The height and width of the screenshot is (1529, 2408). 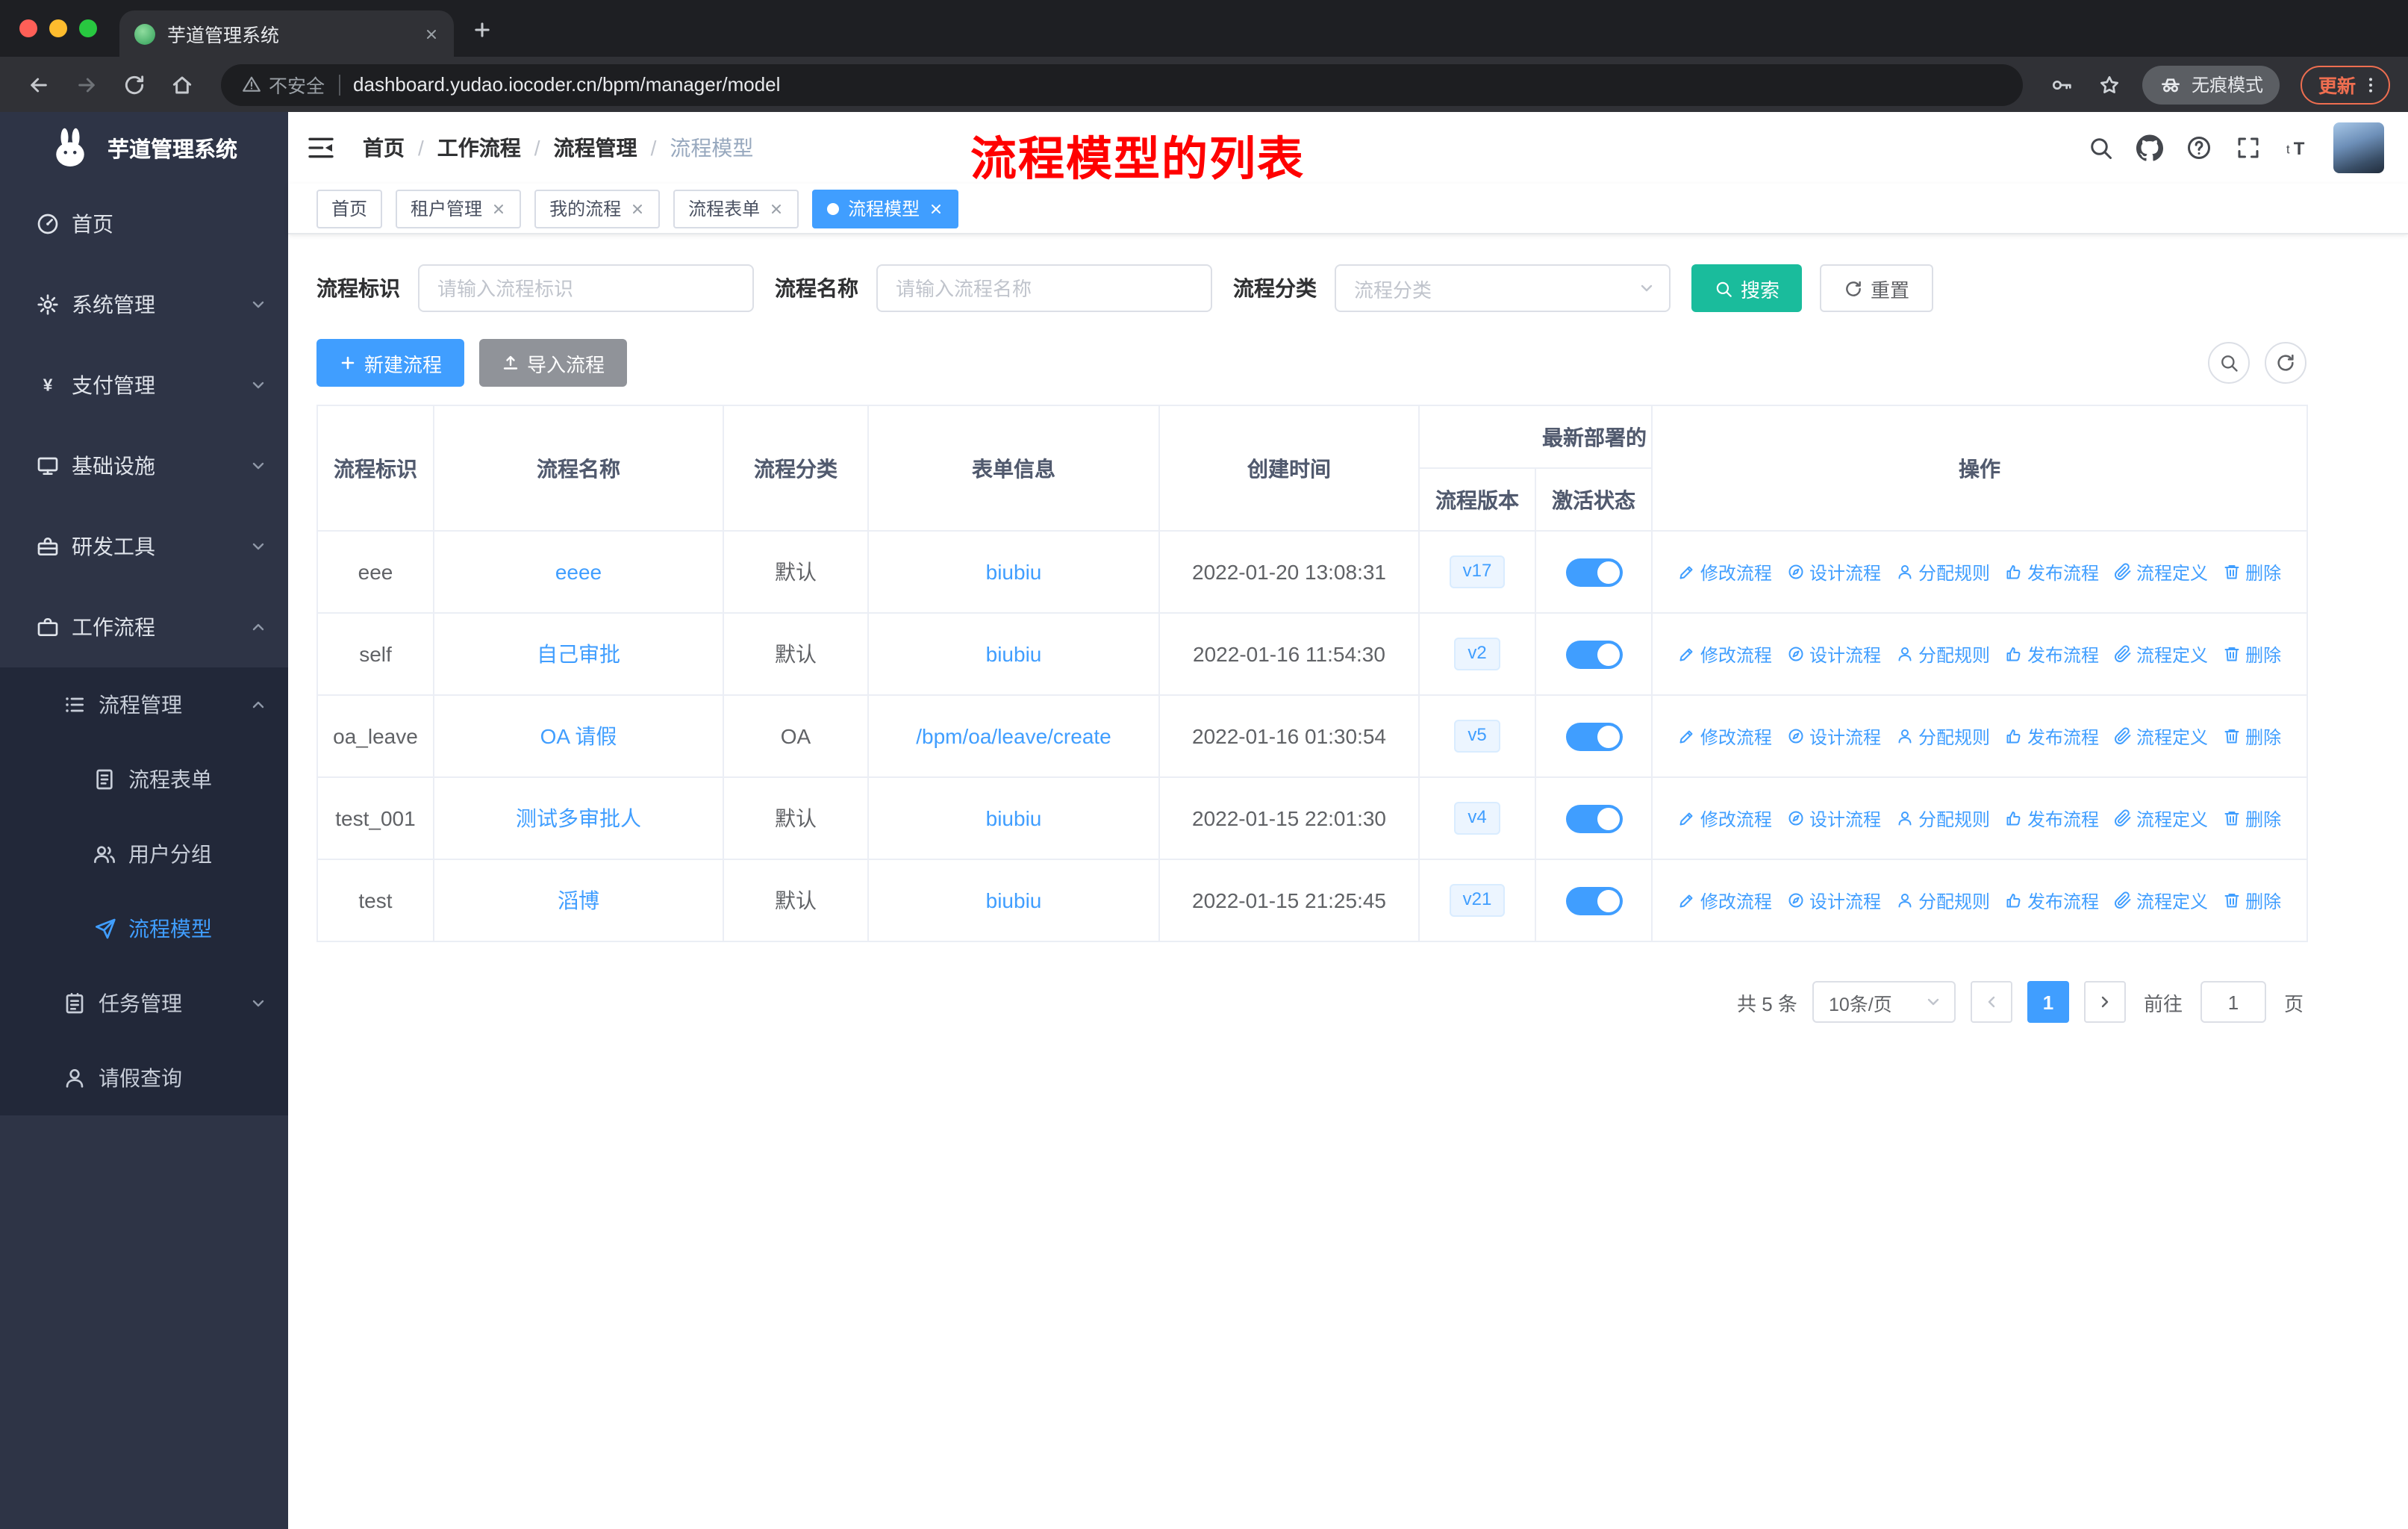 I want to click on breadcrumb-home: 首页, so click(x=384, y=148).